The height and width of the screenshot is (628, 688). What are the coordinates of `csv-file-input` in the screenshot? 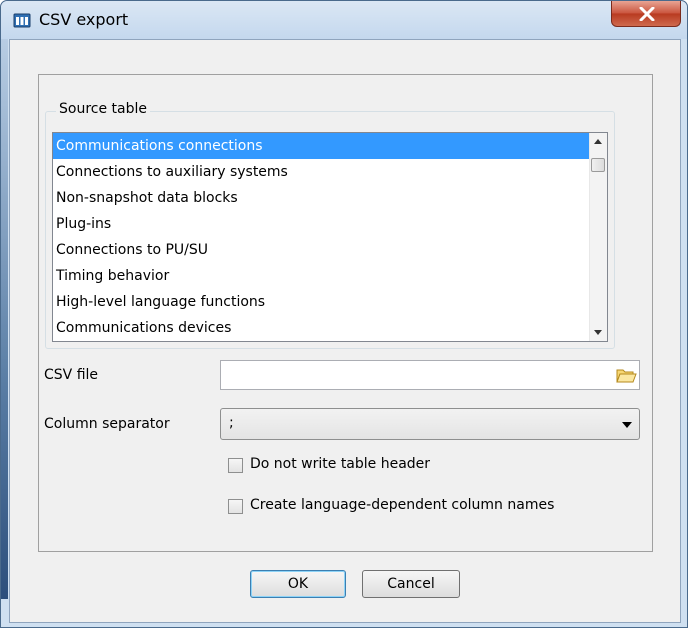 It's located at (430, 375).